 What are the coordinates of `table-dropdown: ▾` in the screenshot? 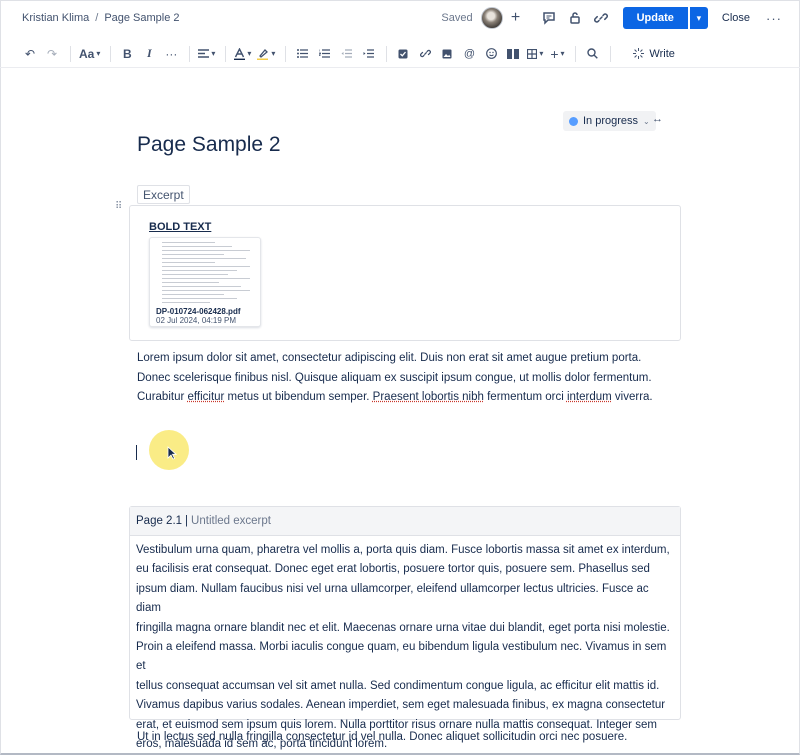 It's located at (535, 54).